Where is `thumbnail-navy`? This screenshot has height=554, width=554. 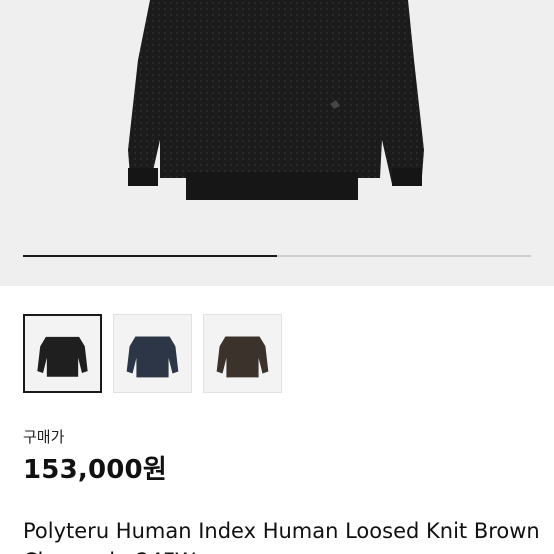 thumbnail-navy is located at coordinates (152, 353).